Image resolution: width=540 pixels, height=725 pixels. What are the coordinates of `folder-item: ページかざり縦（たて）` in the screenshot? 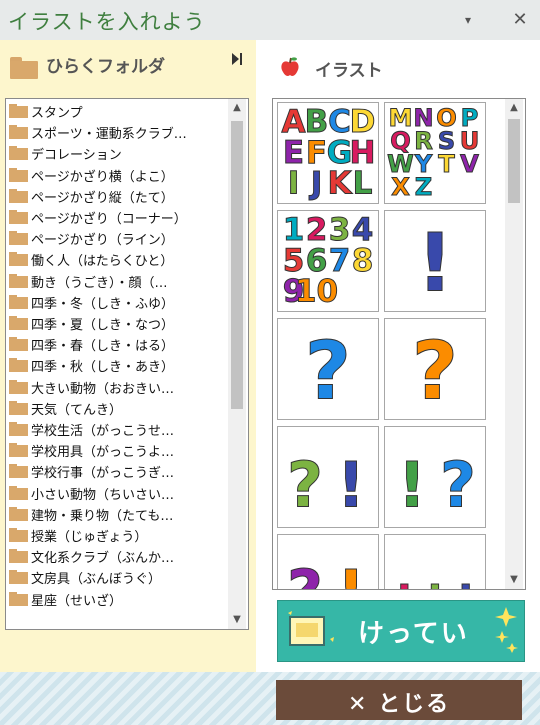 It's located at (116, 195).